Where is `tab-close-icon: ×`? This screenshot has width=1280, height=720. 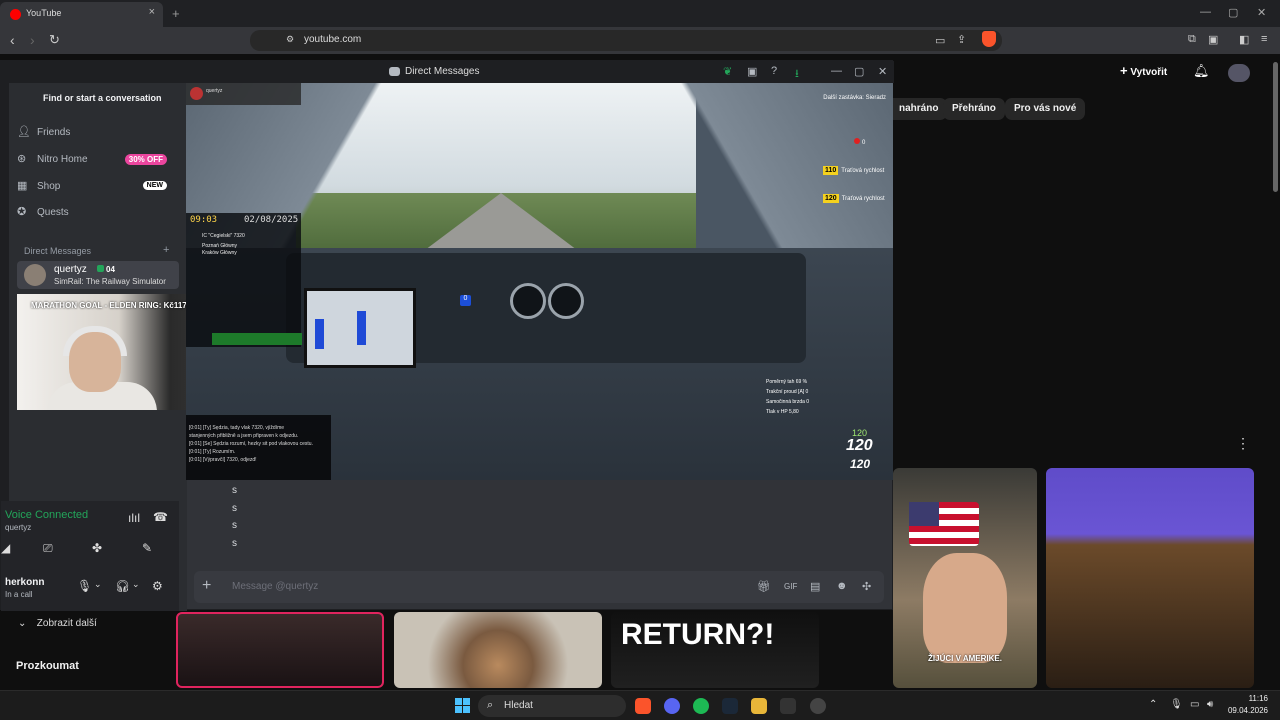 tab-close-icon: × is located at coordinates (152, 12).